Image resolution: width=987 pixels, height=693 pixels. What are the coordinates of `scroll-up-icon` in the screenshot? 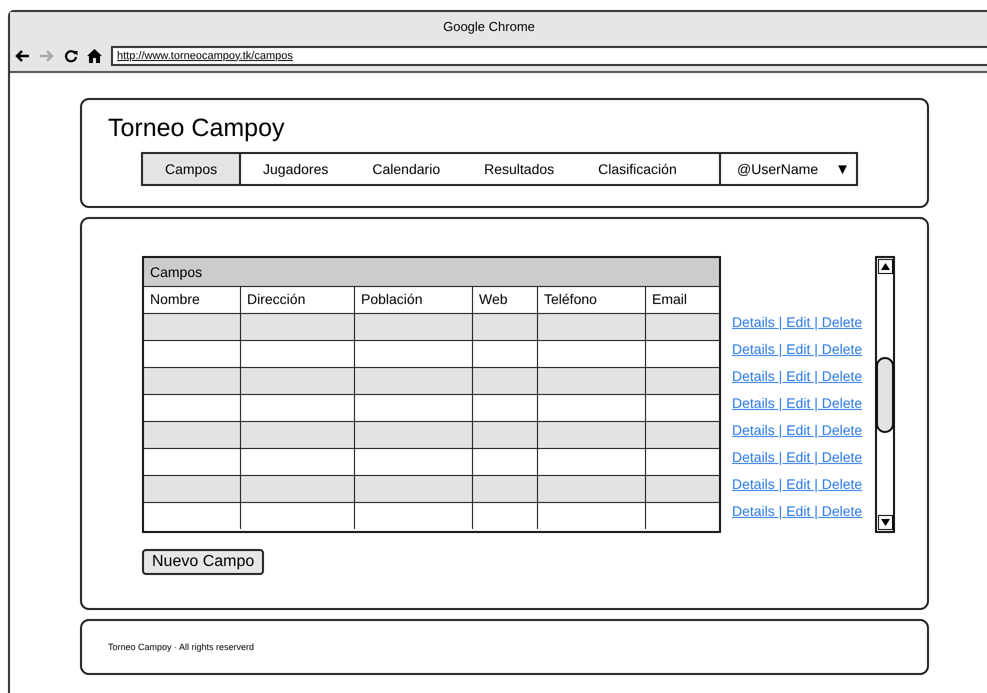 It's located at (885, 266).